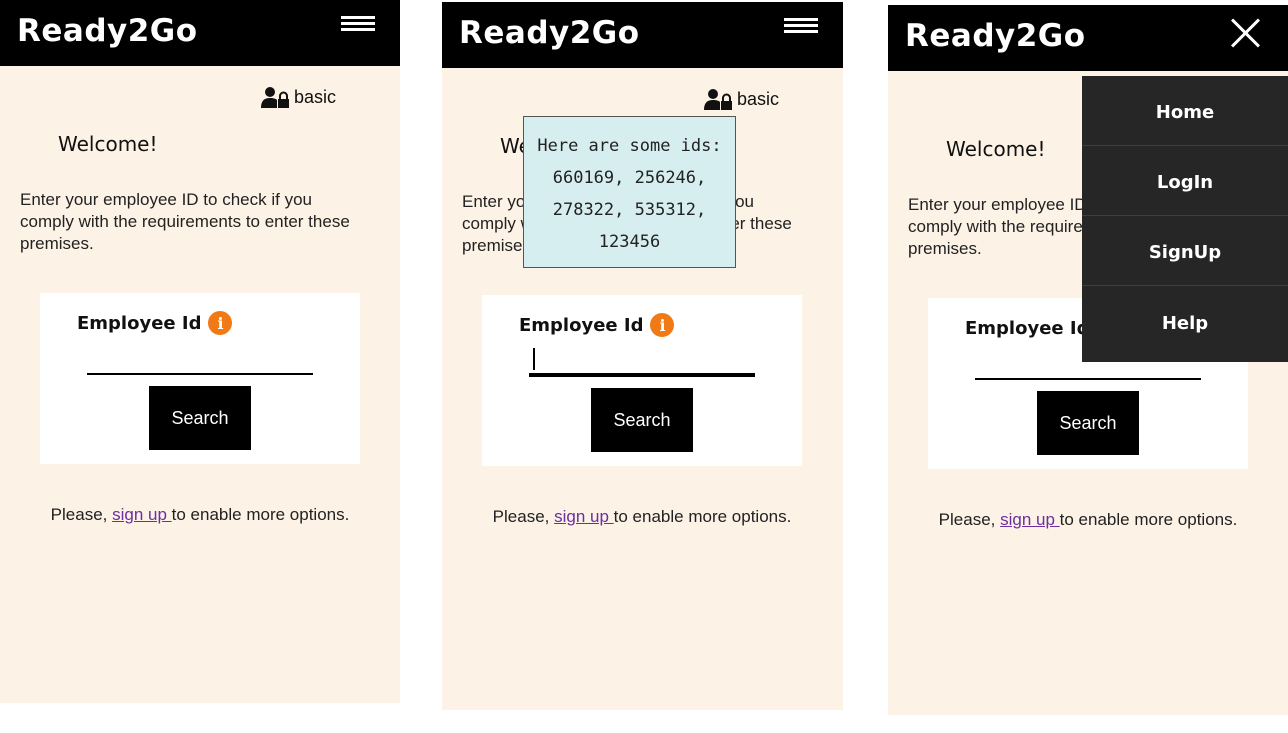 This screenshot has height=733, width=1288. I want to click on text-caret, so click(534, 359).